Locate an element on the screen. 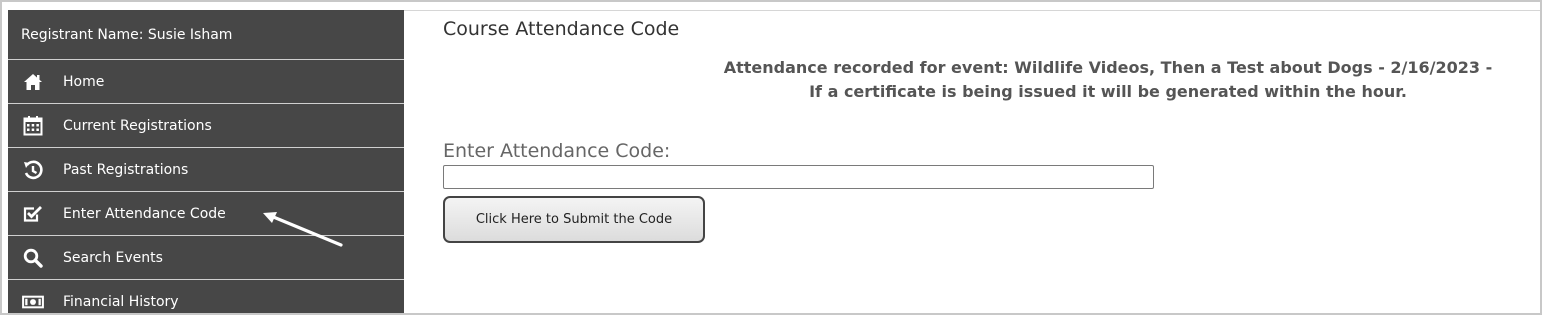 Image resolution: width=1542 pixels, height=315 pixels. submit-code-button: Click Here to Submit the Code is located at coordinates (574, 219).